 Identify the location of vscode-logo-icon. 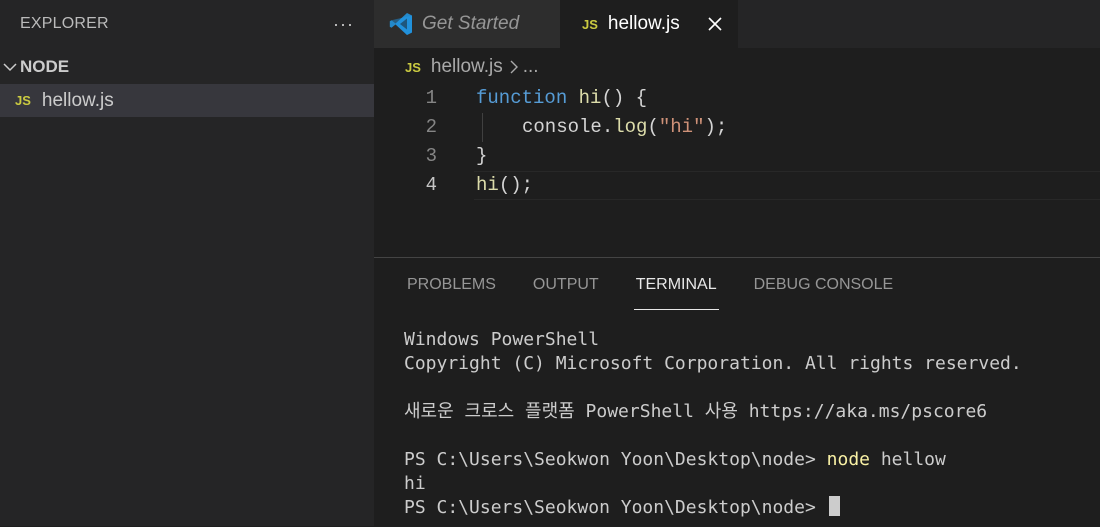
(401, 24).